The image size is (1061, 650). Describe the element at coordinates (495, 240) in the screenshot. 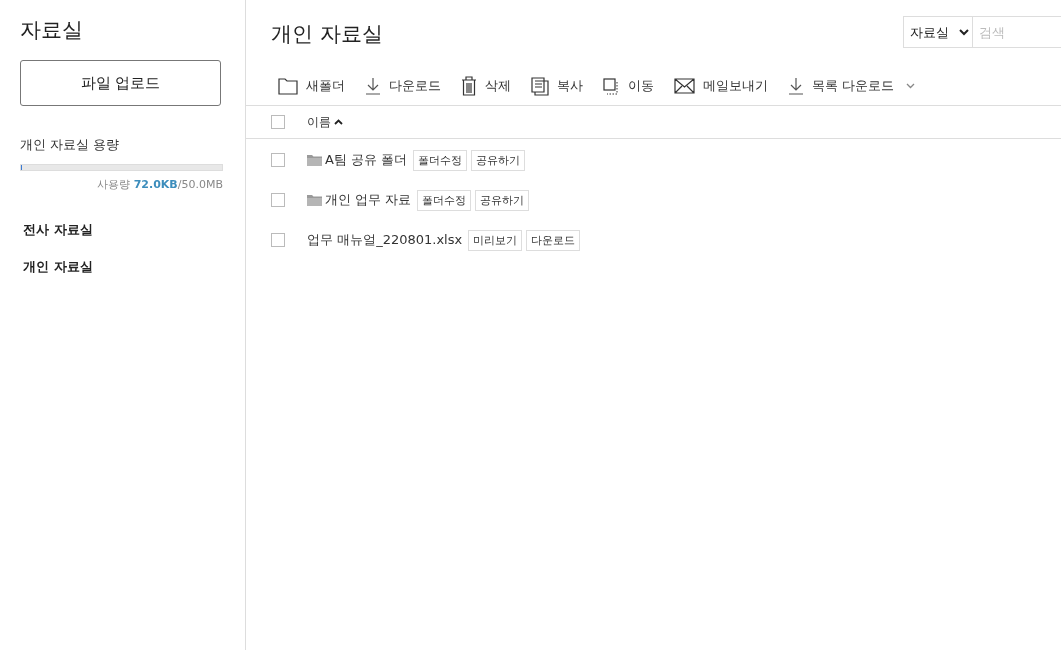

I see `row-action-button: 미리보기` at that location.